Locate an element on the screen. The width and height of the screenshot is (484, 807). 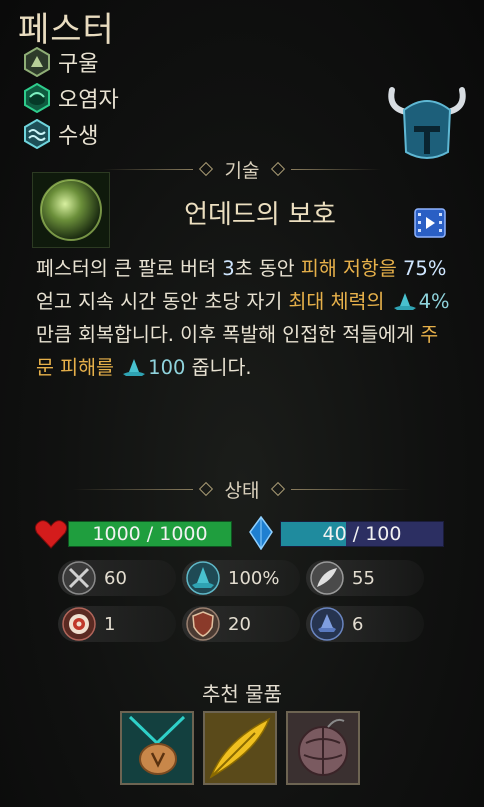
desc-text: 줍니다. is located at coordinates (218, 367).